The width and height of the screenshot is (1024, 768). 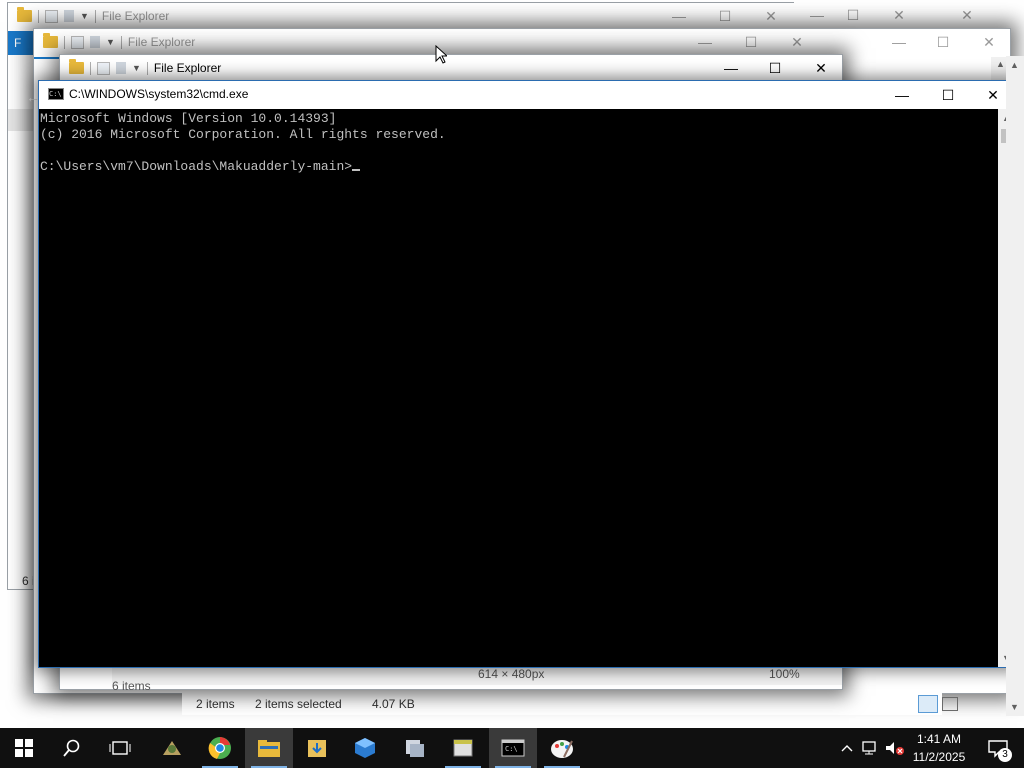 I want to click on notepad-icon, so click(x=463, y=748).